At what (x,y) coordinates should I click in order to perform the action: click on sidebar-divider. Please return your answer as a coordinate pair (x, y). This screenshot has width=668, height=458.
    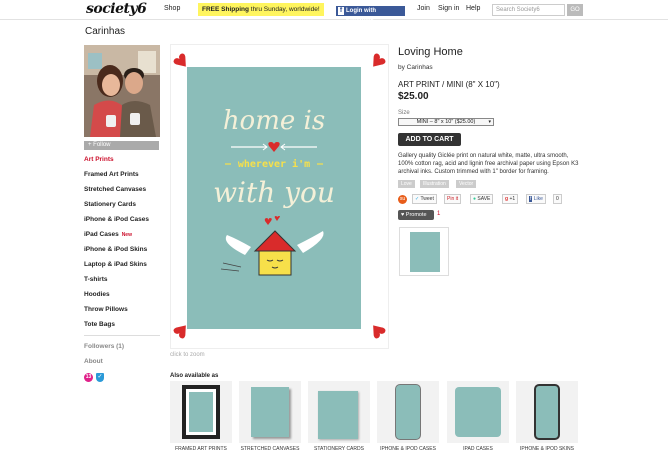
    Looking at the image, I should click on (122, 335).